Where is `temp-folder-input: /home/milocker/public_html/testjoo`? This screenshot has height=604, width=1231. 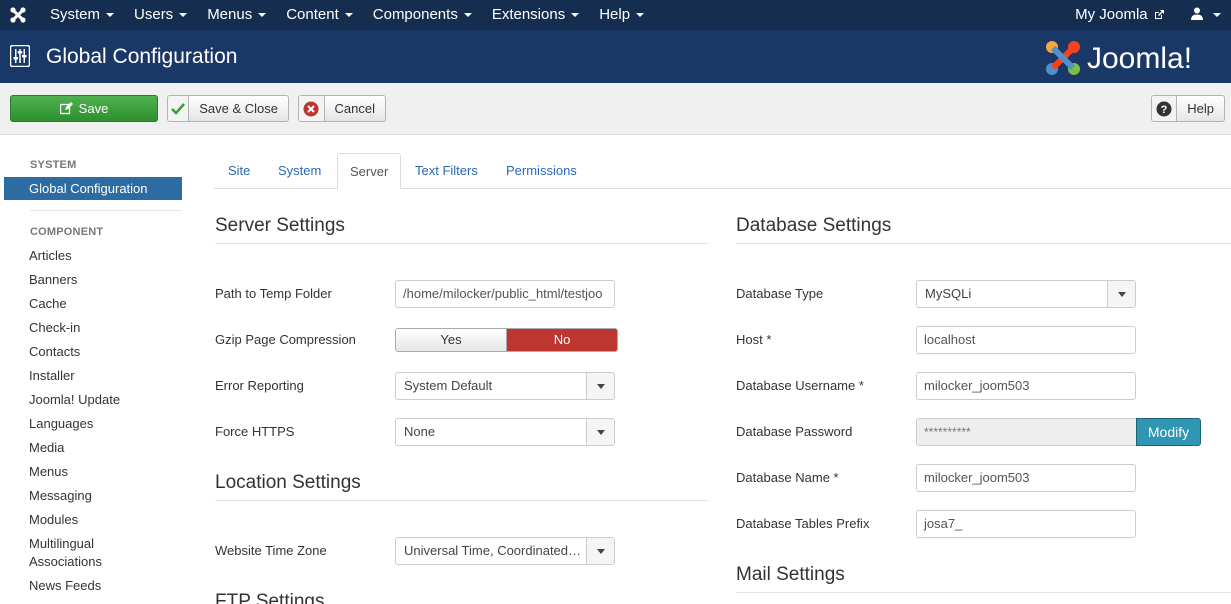 temp-folder-input: /home/milocker/public_html/testjoo is located at coordinates (505, 294).